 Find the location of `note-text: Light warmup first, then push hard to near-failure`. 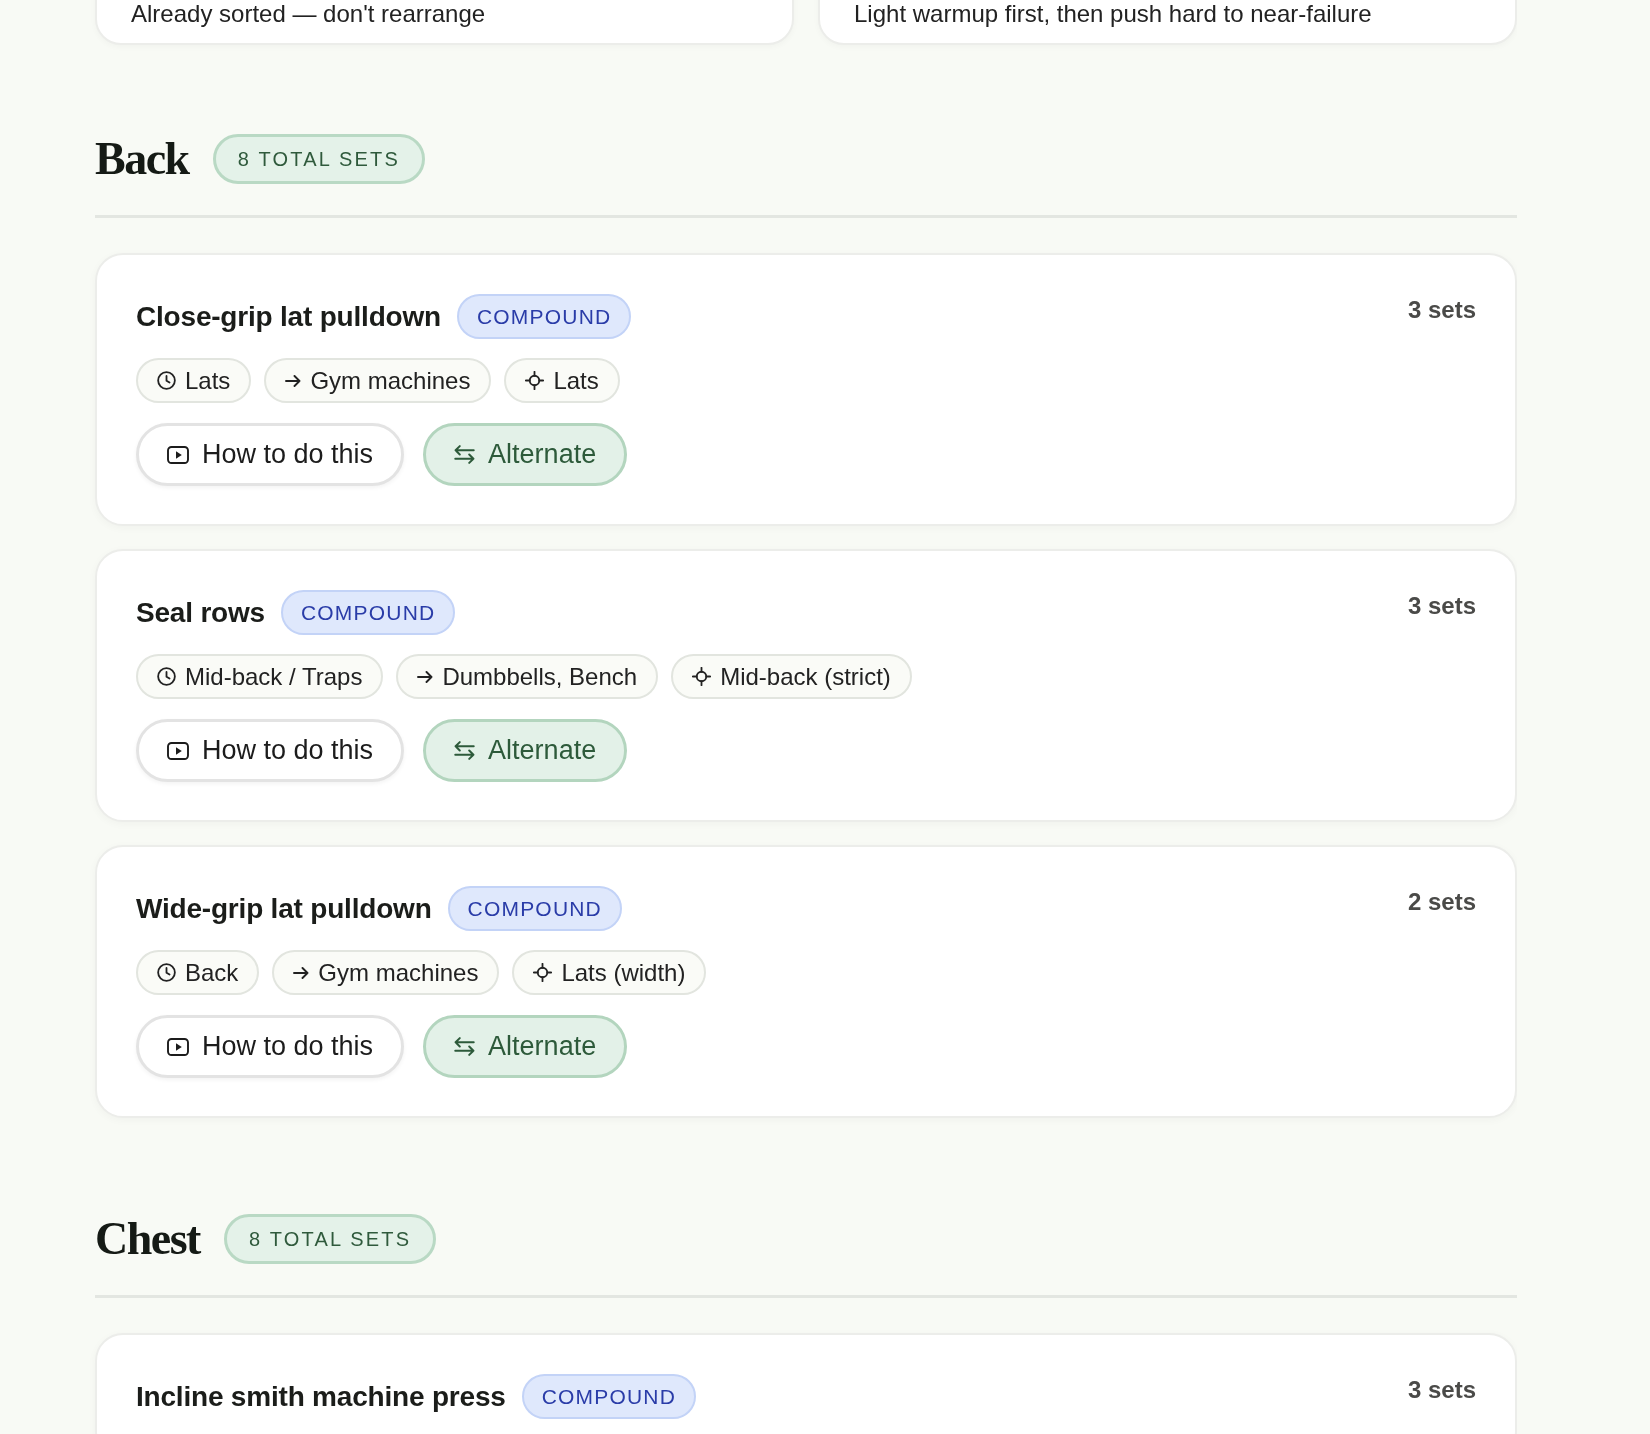

note-text: Light warmup first, then push hard to near-failure is located at coordinates (1113, 14).